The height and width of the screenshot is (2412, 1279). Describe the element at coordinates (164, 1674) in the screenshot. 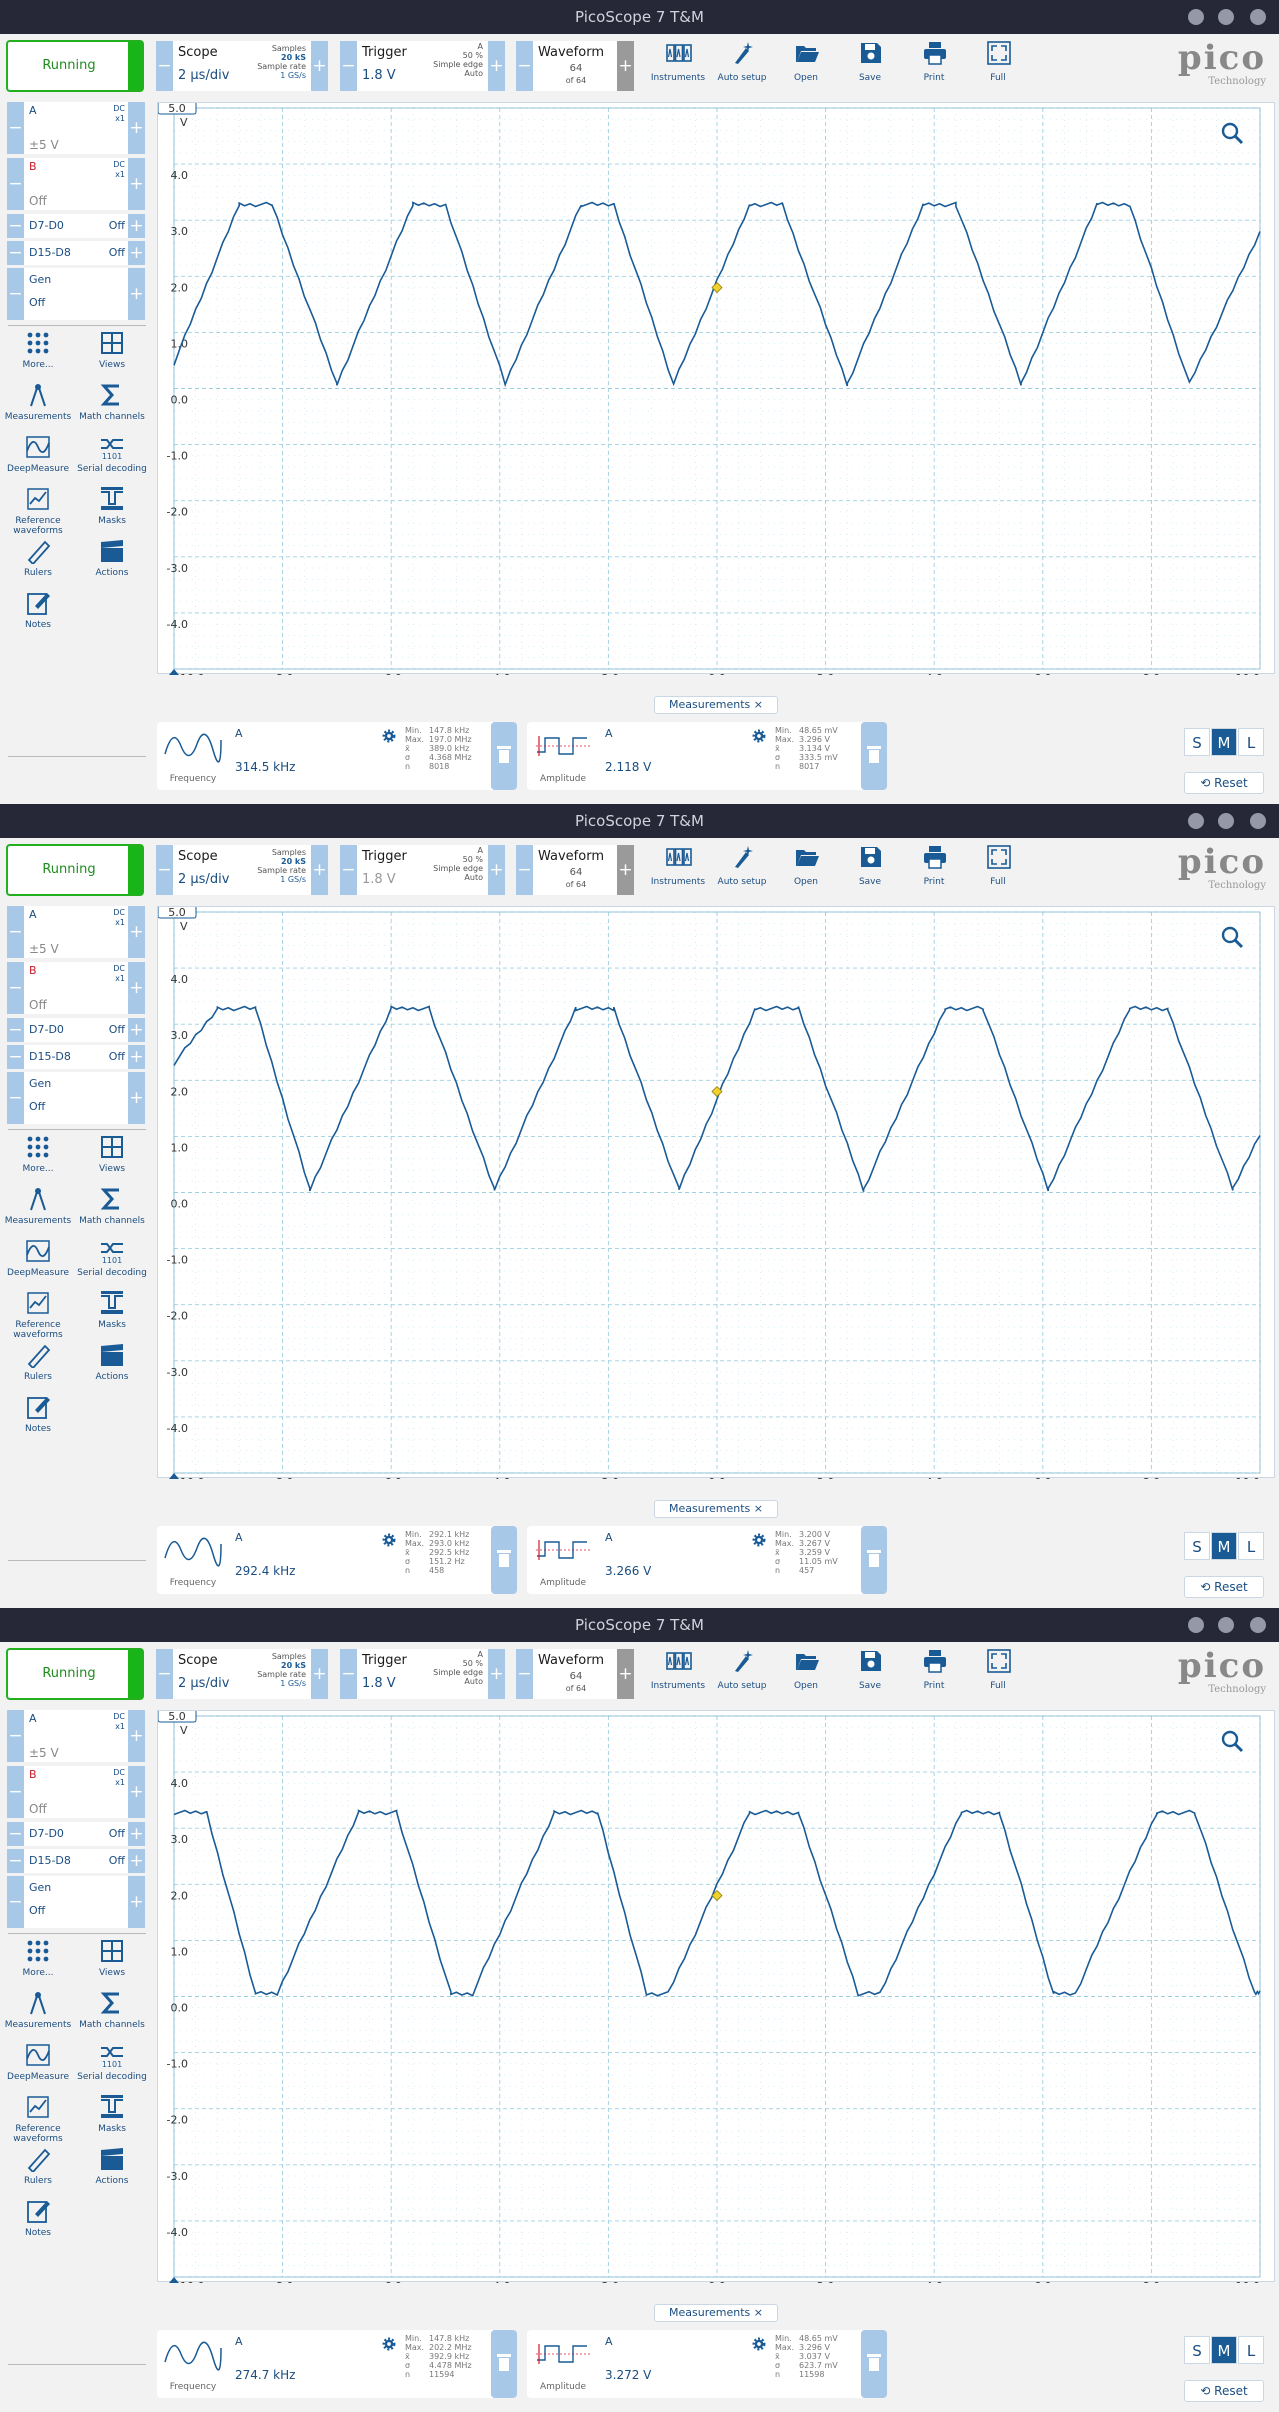

I see `scope-timebase-control-decrease-button: −` at that location.